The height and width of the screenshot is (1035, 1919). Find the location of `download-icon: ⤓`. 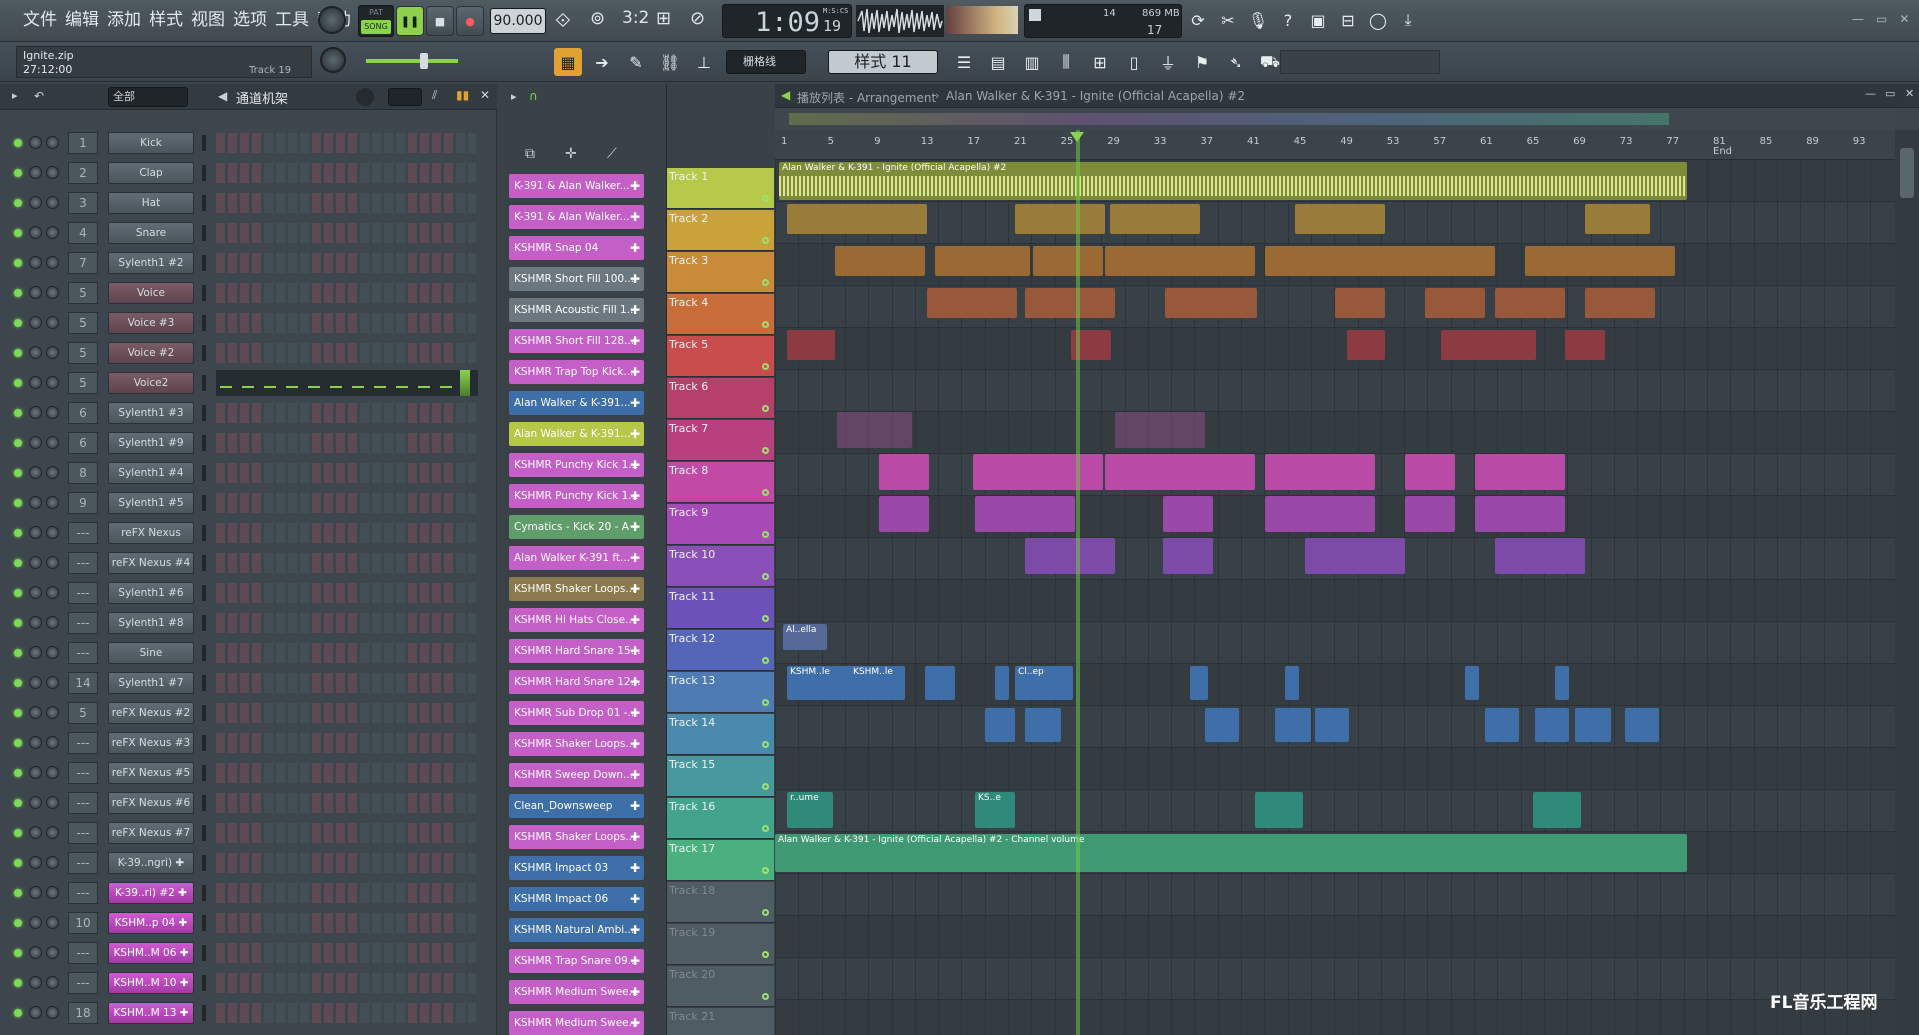

download-icon: ⤓ is located at coordinates (1408, 20).